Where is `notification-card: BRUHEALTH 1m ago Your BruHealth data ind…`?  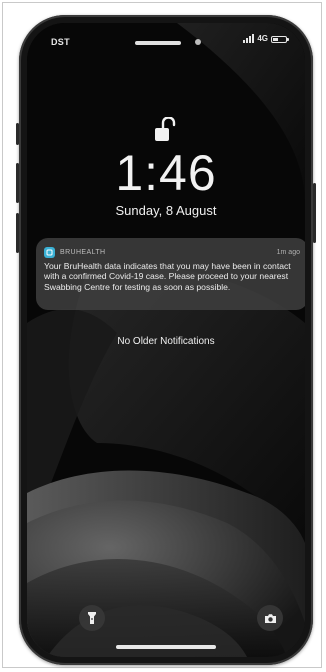
notification-card: BRUHEALTH 1m ago Your BruHealth data ind… is located at coordinates (170, 274).